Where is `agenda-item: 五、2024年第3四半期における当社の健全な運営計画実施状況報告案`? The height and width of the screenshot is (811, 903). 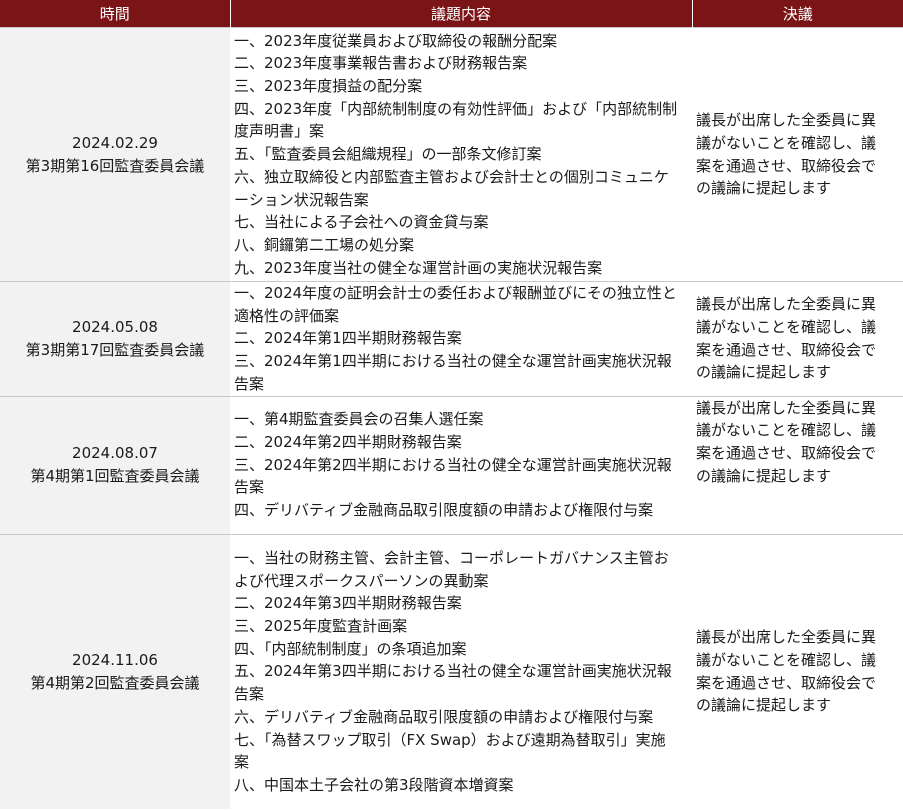
agenda-item: 五、2024年第3四半期における当社の健全な運営計画実施状況報告案 is located at coordinates (453, 683).